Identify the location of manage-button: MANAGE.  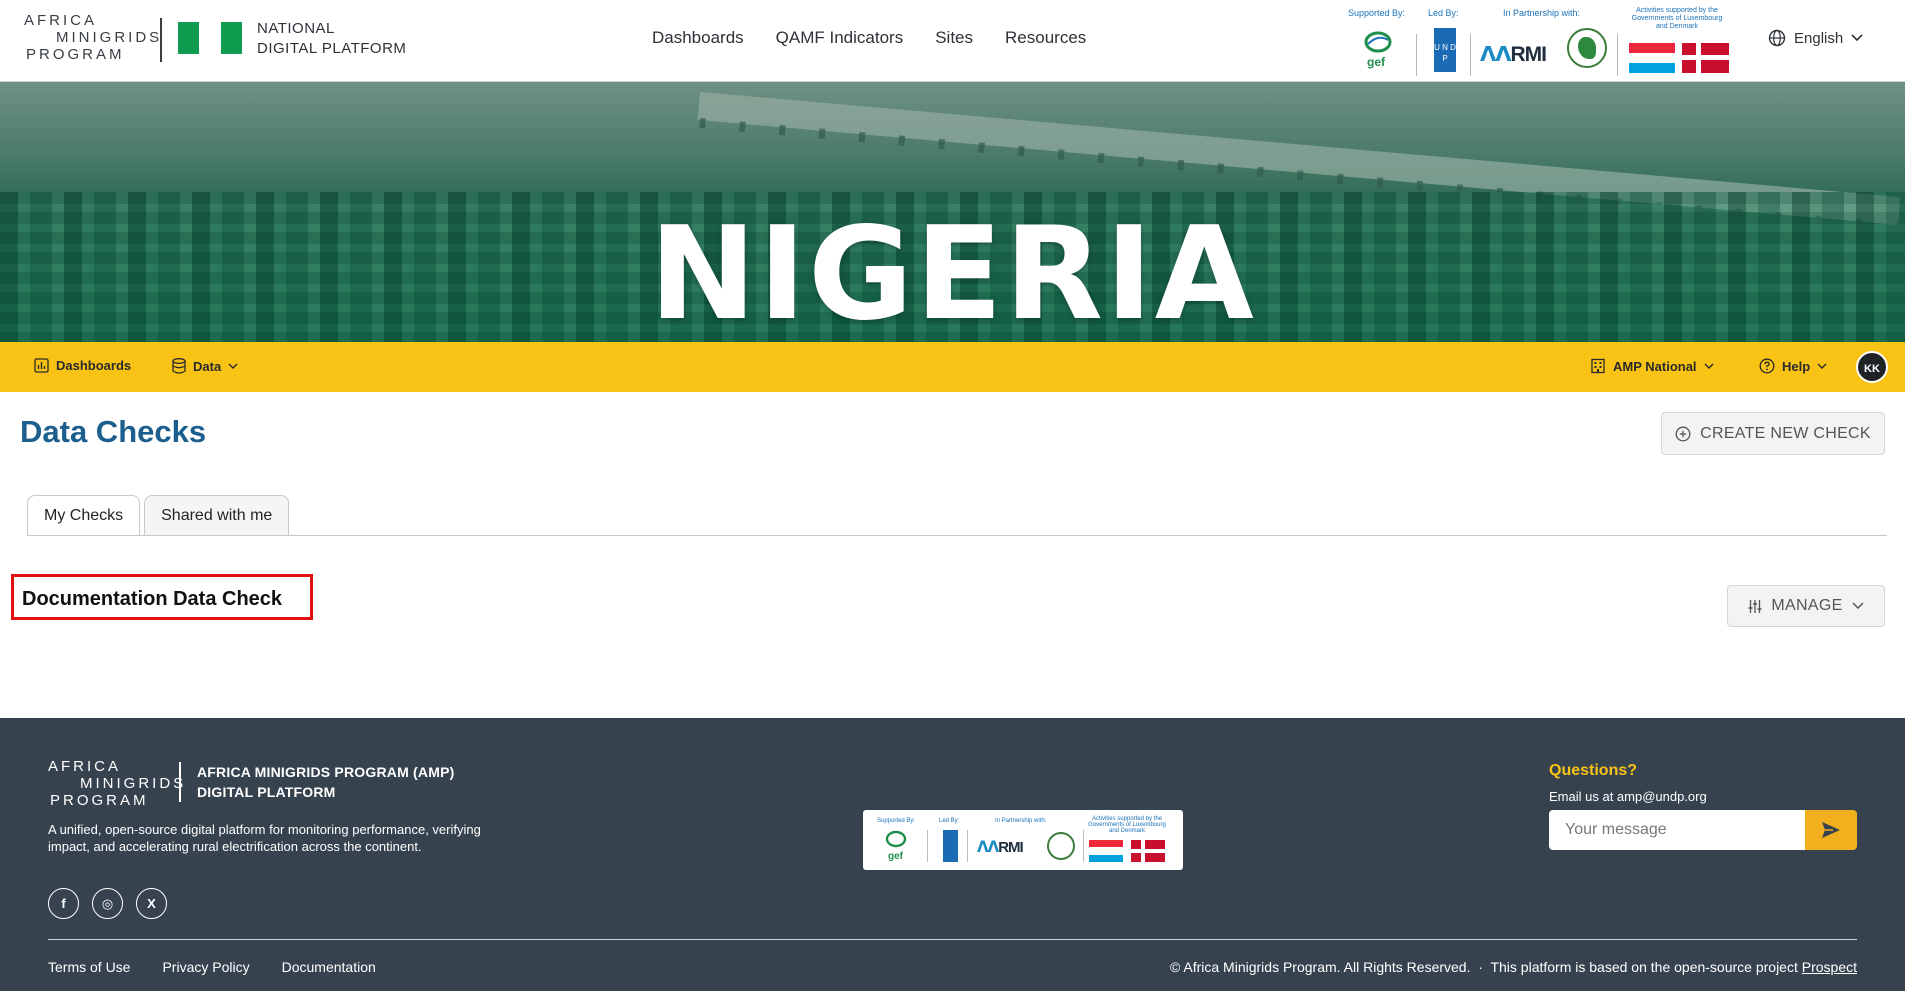
(1806, 606).